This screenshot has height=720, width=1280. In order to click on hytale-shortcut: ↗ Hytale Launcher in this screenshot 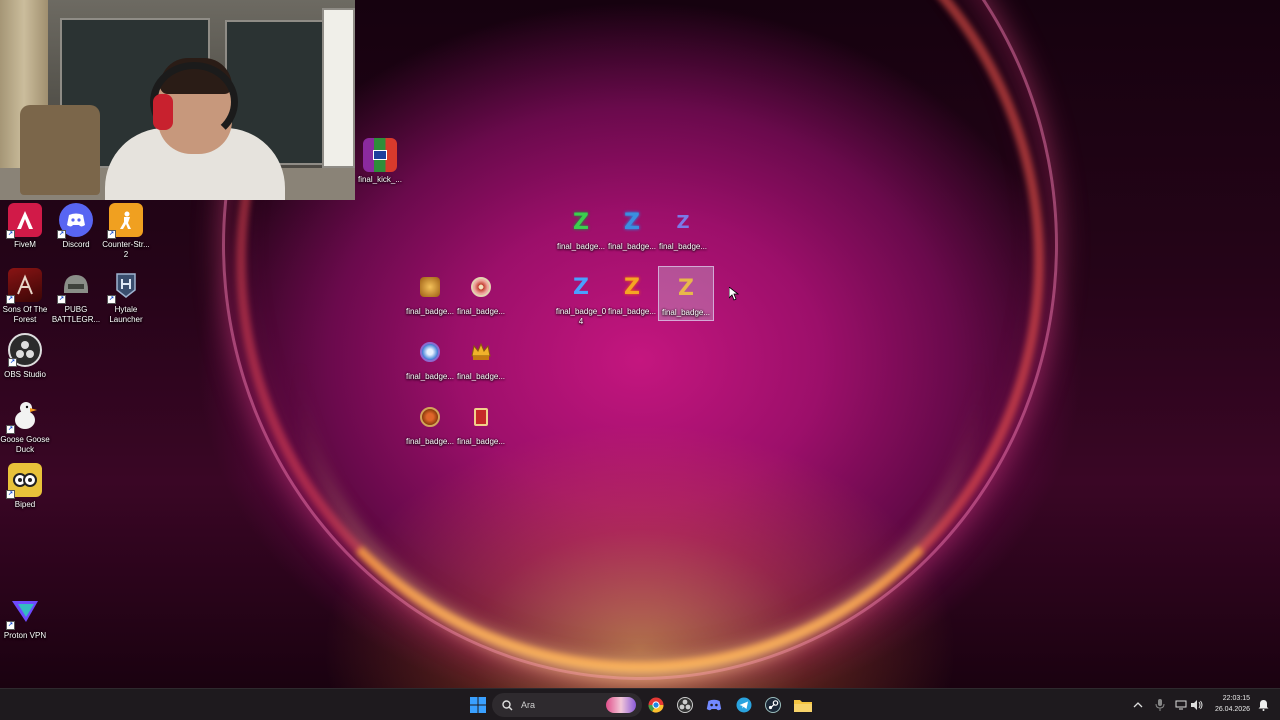, I will do `click(126, 296)`.